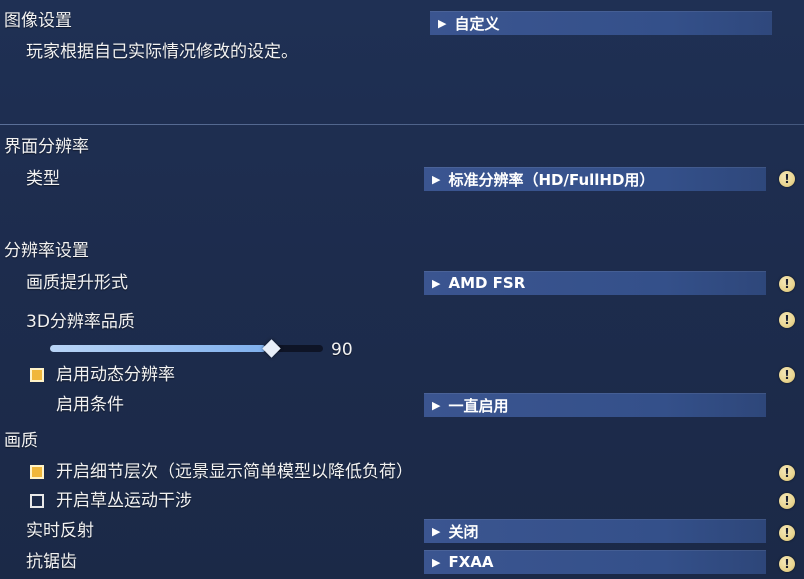 The image size is (804, 579). I want to click on dynamic-resolution-label: 启用动态分辨率, so click(115, 375).